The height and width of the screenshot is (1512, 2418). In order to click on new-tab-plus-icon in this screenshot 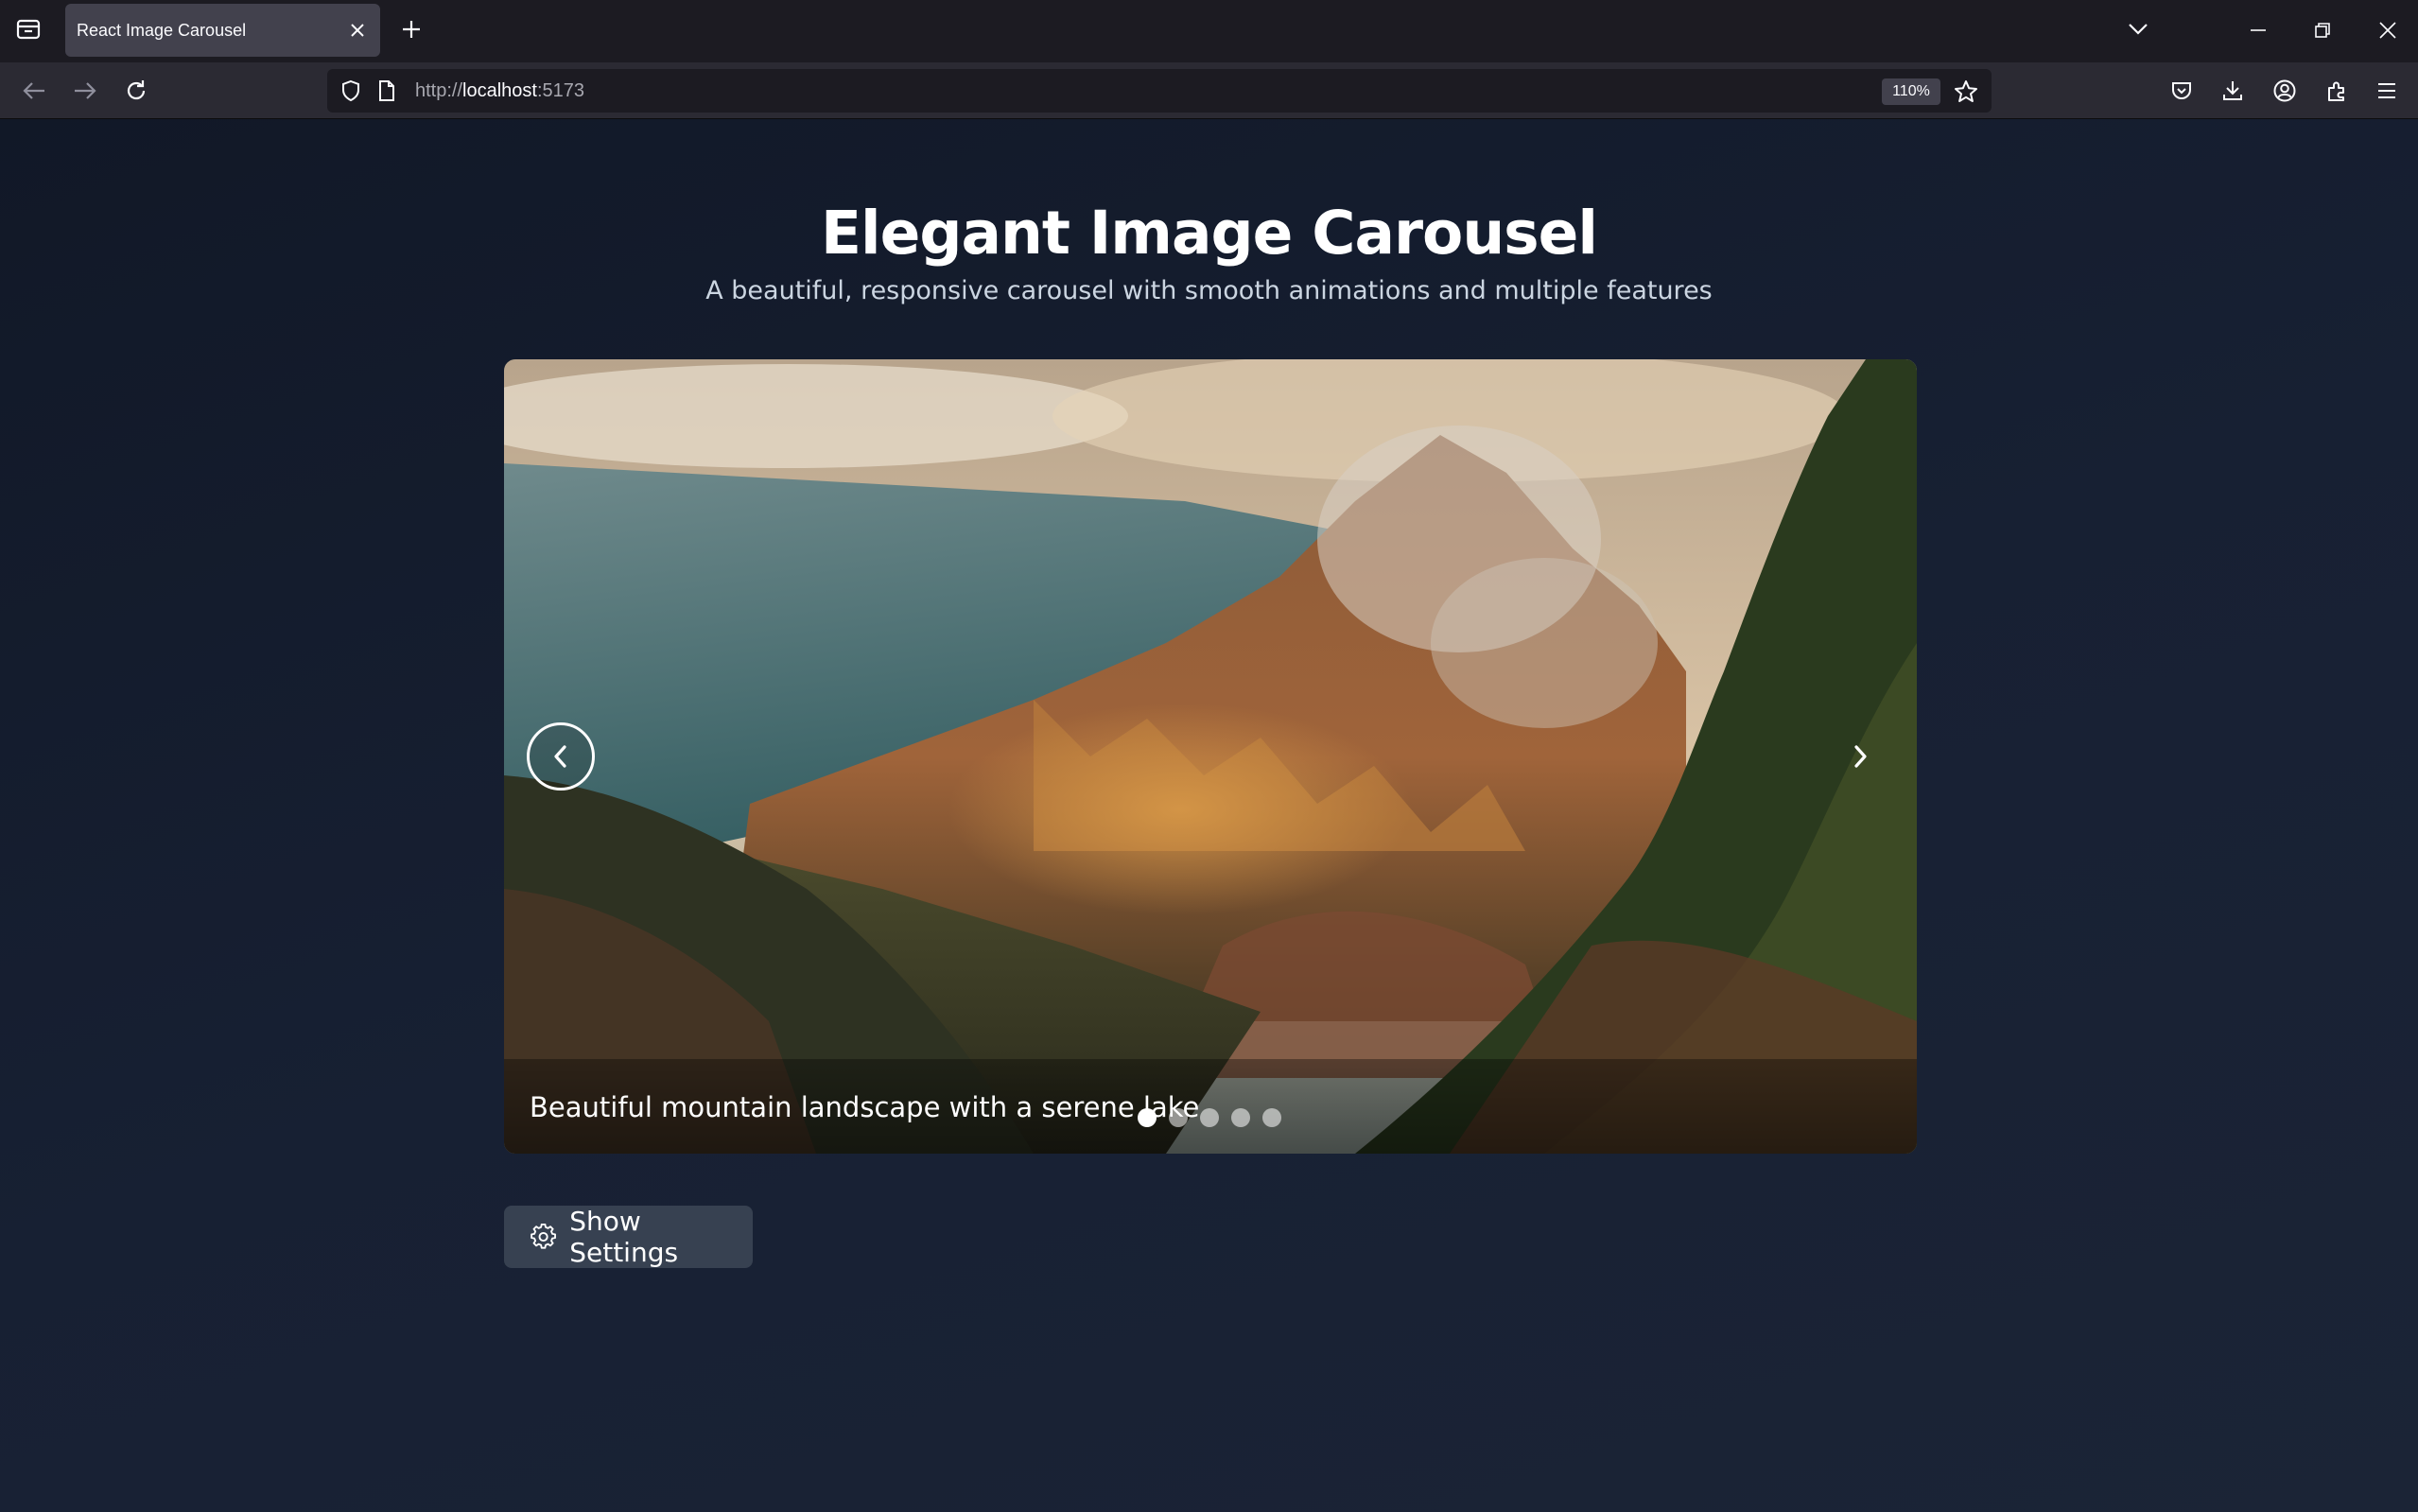, I will do `click(411, 29)`.